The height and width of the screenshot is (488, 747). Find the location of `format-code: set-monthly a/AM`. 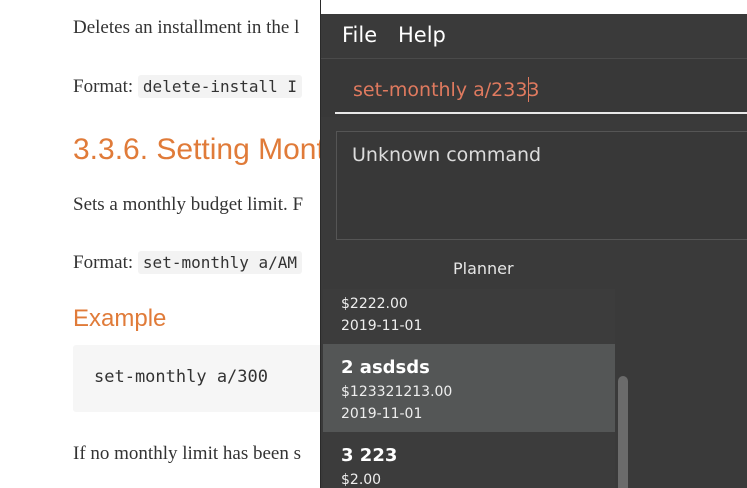

format-code: set-monthly a/AM is located at coordinates (220, 262).